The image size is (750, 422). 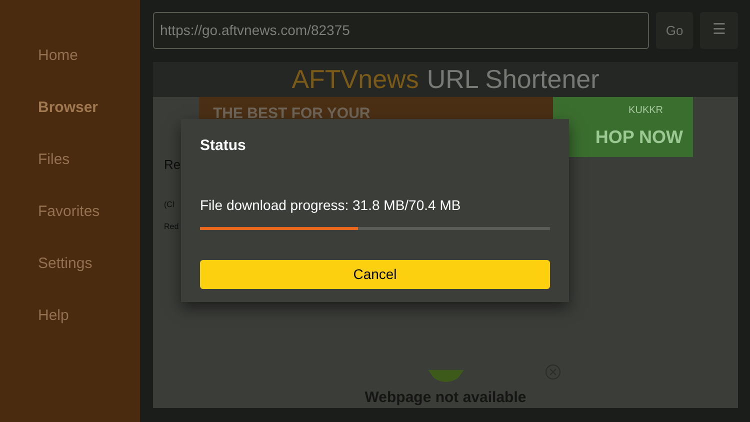 I want to click on dialog-title: Status, so click(x=223, y=146).